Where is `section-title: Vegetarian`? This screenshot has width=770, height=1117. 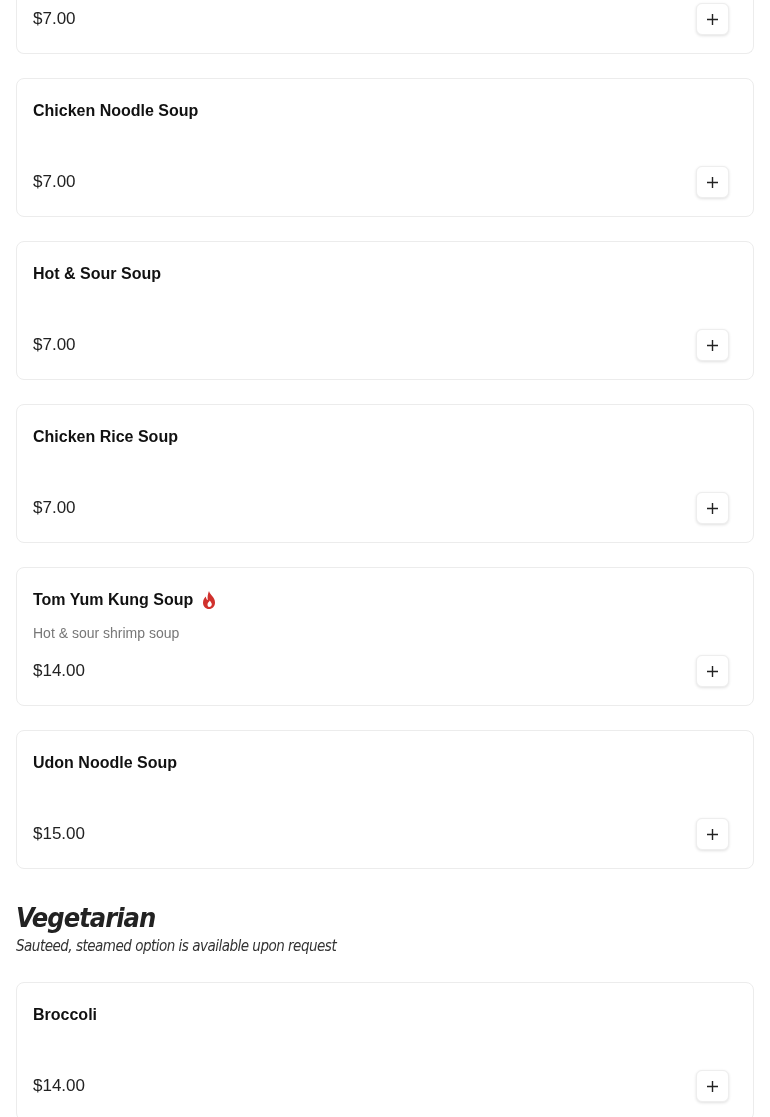 section-title: Vegetarian is located at coordinates (86, 918).